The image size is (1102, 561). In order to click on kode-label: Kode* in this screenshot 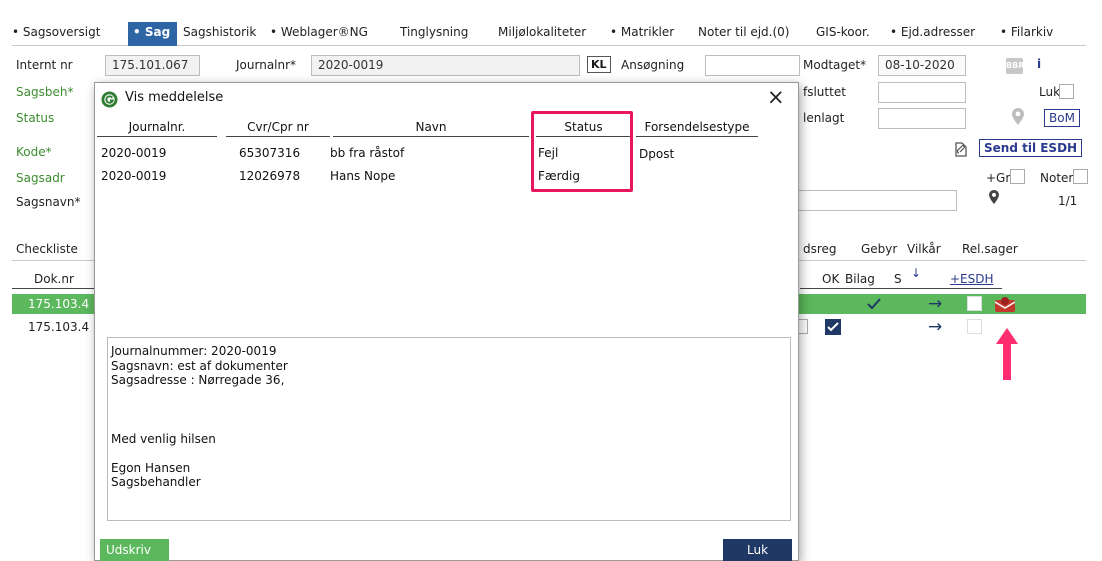, I will do `click(34, 152)`.